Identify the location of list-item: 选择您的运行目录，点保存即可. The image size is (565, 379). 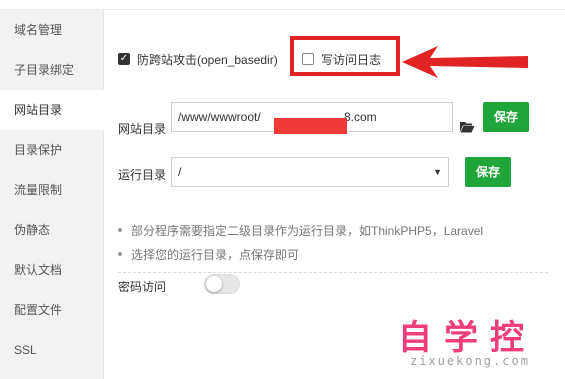
(300, 254).